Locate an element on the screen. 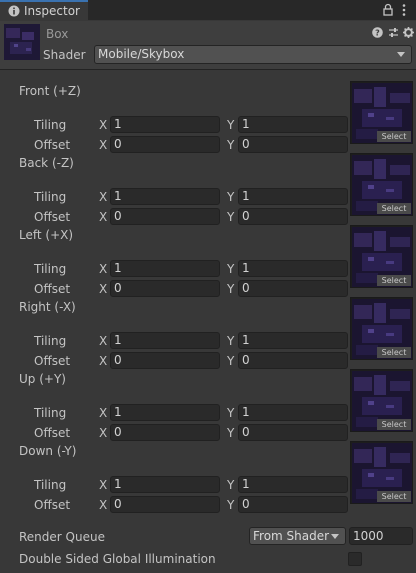 The image size is (416, 573). chevron-down-icon is located at coordinates (401, 54).